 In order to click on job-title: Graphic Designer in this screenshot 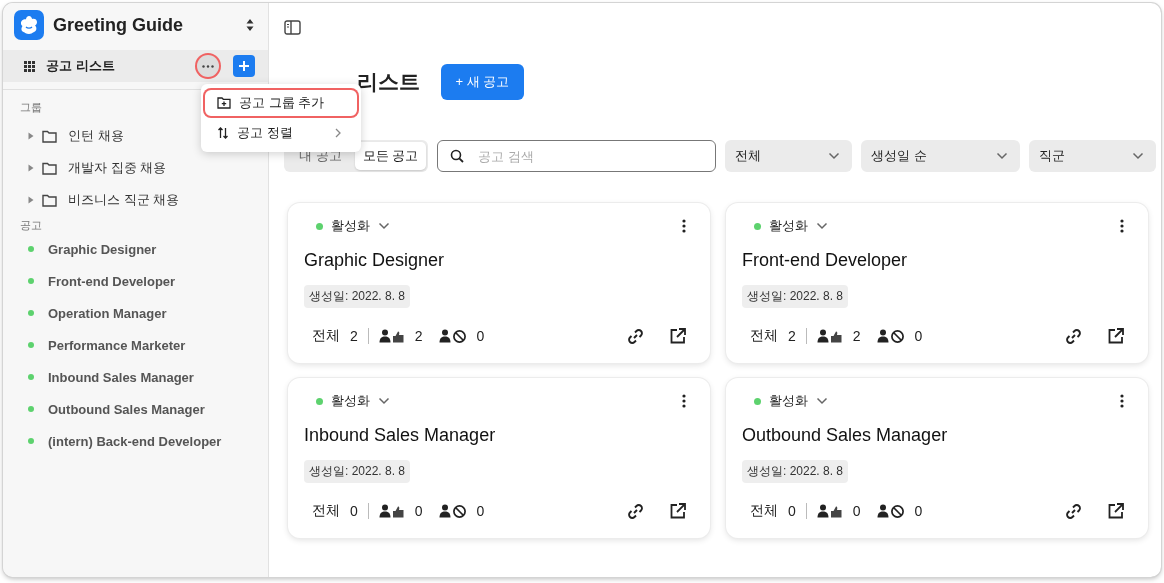, I will do `click(495, 260)`.